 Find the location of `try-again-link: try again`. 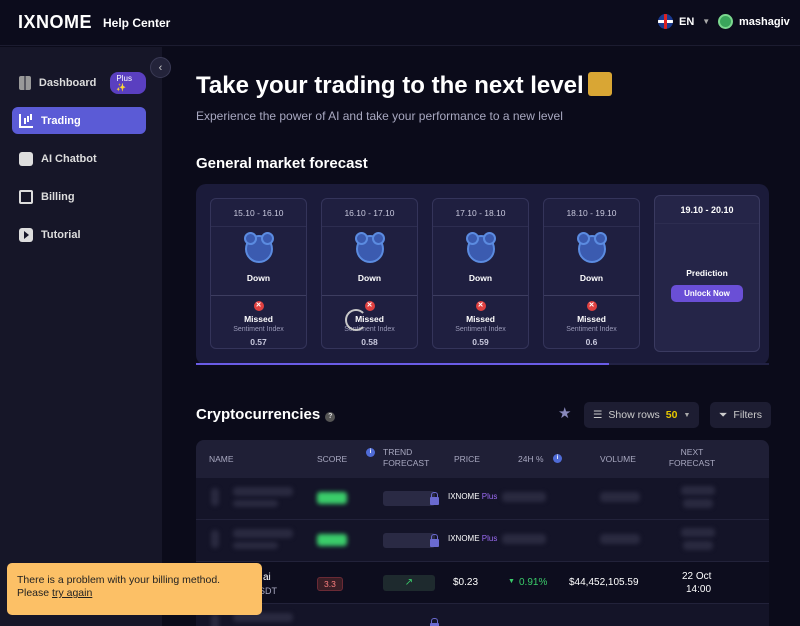

try-again-link: try again is located at coordinates (72, 593).